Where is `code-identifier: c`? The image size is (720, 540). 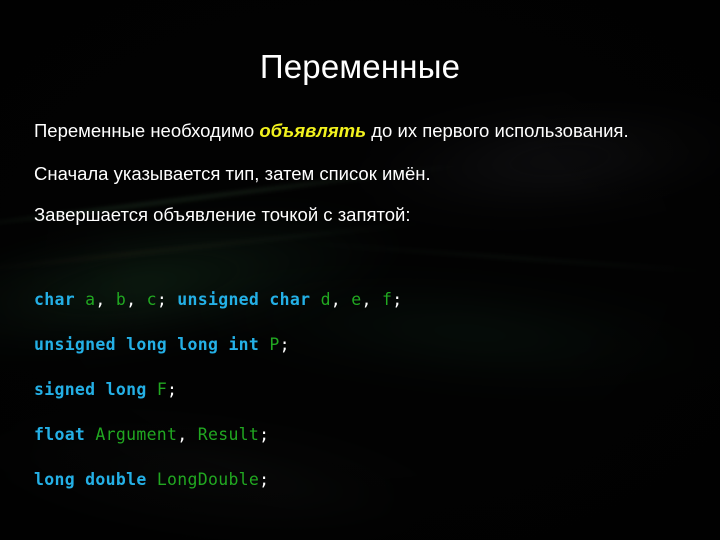
code-identifier: c is located at coordinates (151, 299).